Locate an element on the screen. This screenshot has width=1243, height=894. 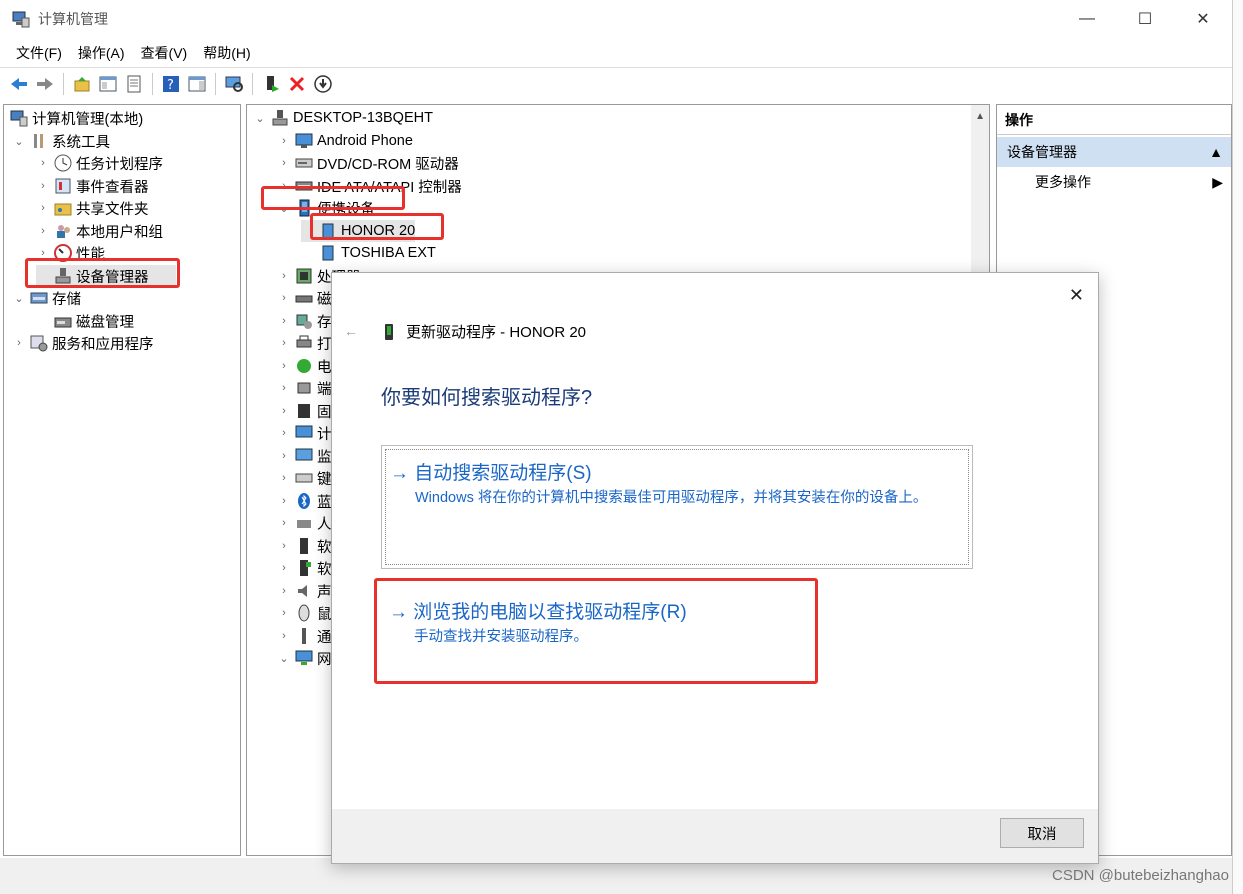
close-button: ✕ is located at coordinates (1203, 19).